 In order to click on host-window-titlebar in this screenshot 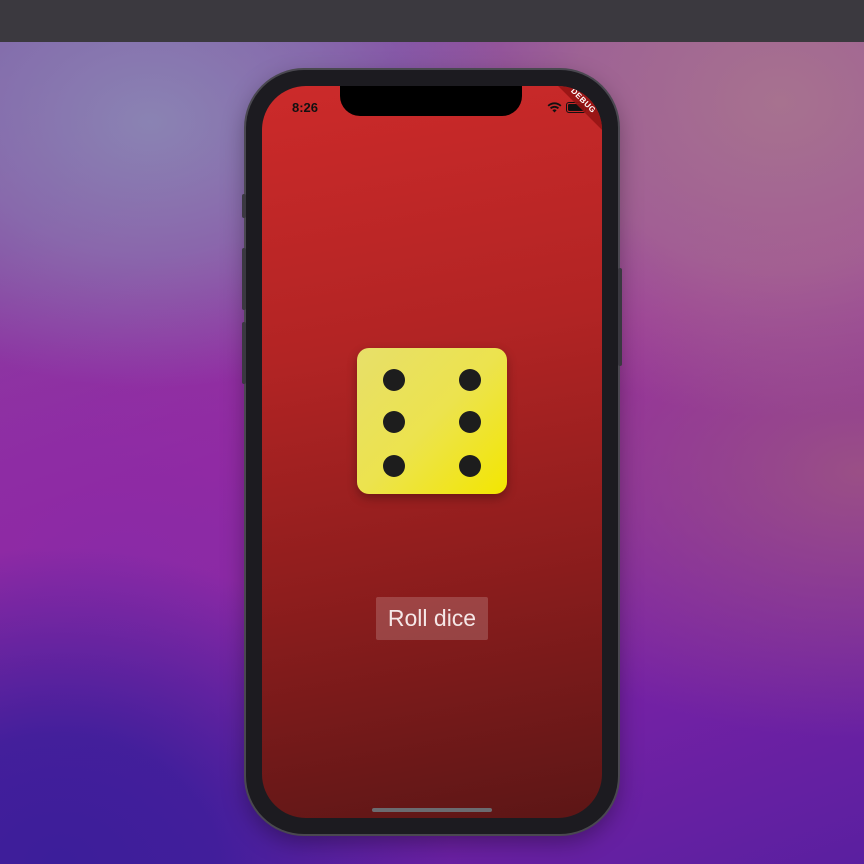, I will do `click(432, 21)`.